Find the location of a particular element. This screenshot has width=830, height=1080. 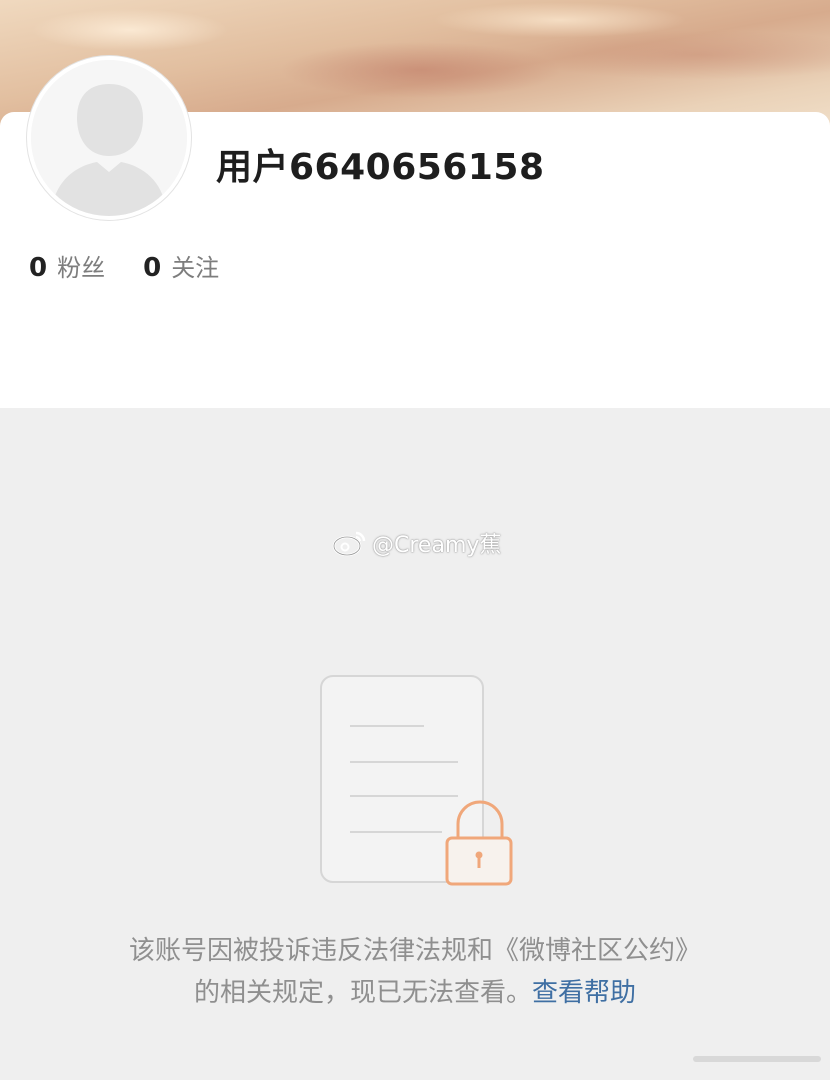

default-avatar-icon is located at coordinates (109, 138).